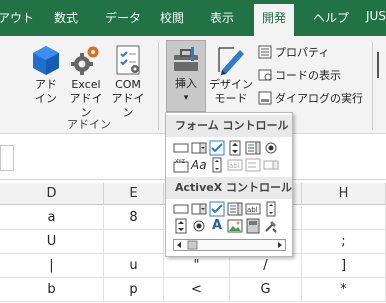  I want to click on tab-developer: 開発, so click(274, 20).